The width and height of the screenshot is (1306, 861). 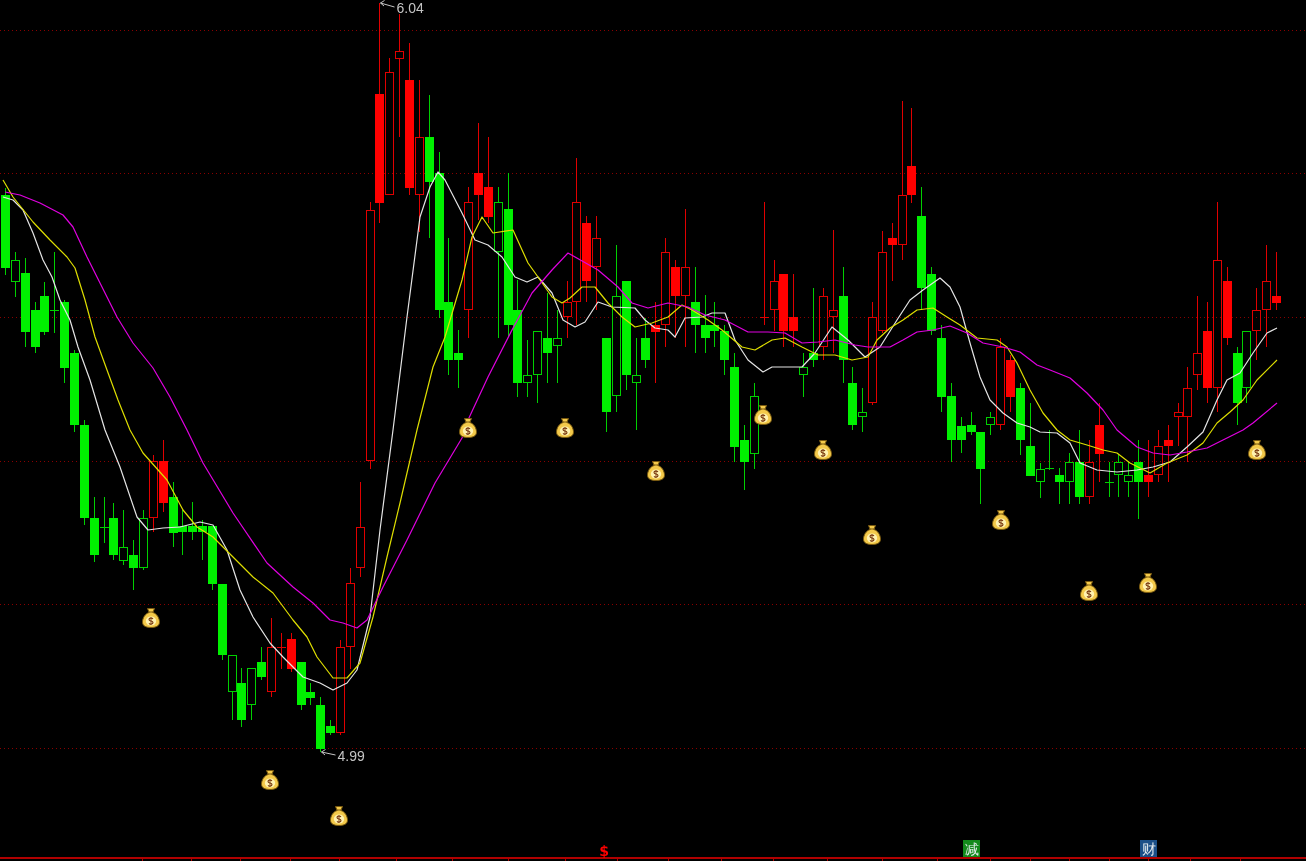 I want to click on price-label: 4.99, so click(x=351, y=756).